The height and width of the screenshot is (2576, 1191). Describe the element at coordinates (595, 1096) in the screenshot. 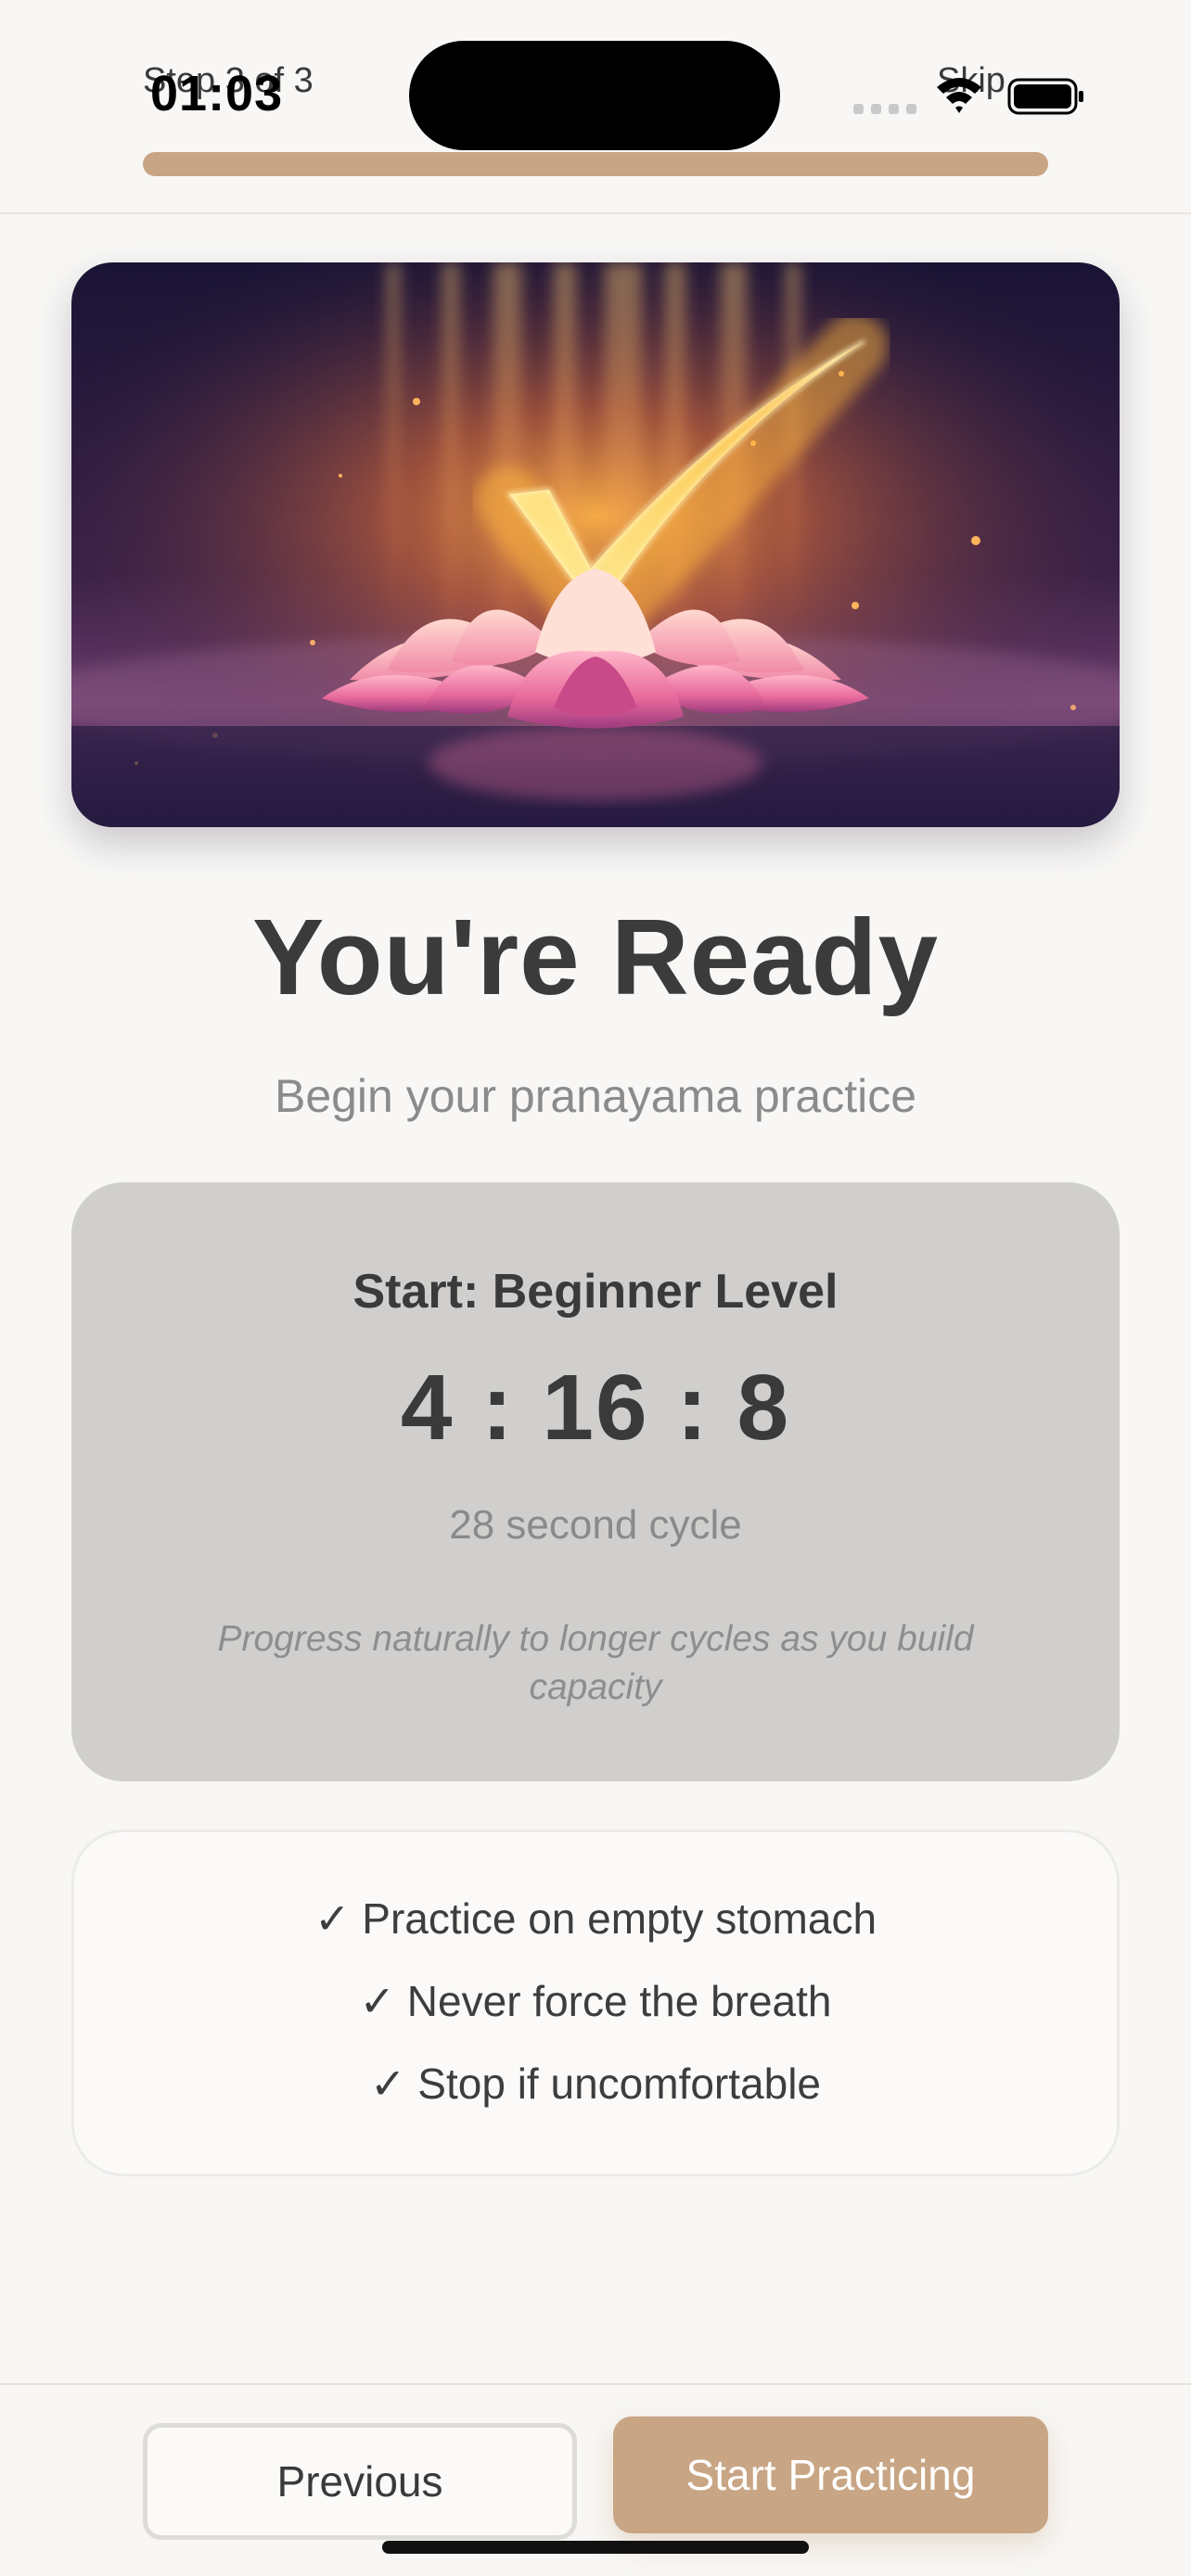

I see `page-subtitle: Begin your pranayama practice` at that location.